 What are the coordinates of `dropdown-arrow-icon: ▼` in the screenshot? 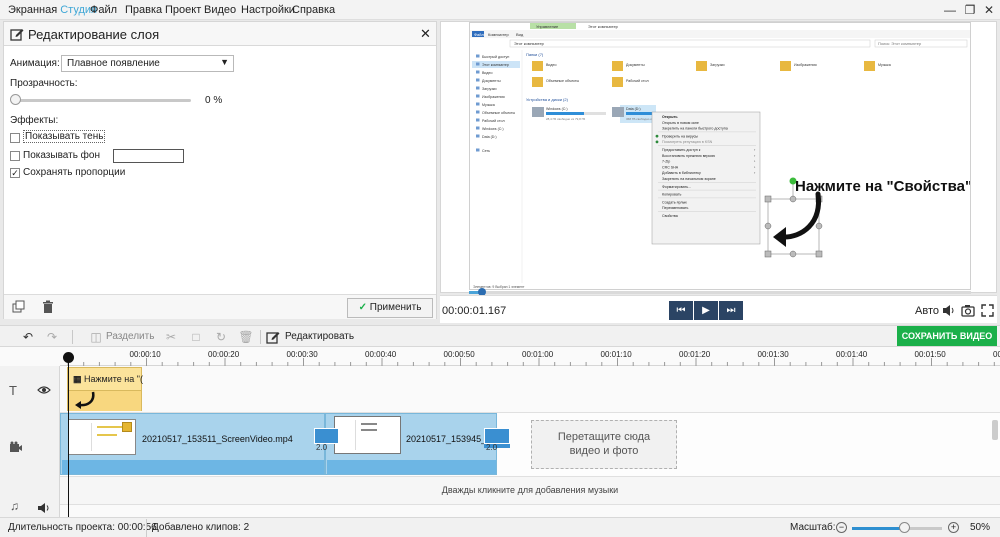 It's located at (224, 62).